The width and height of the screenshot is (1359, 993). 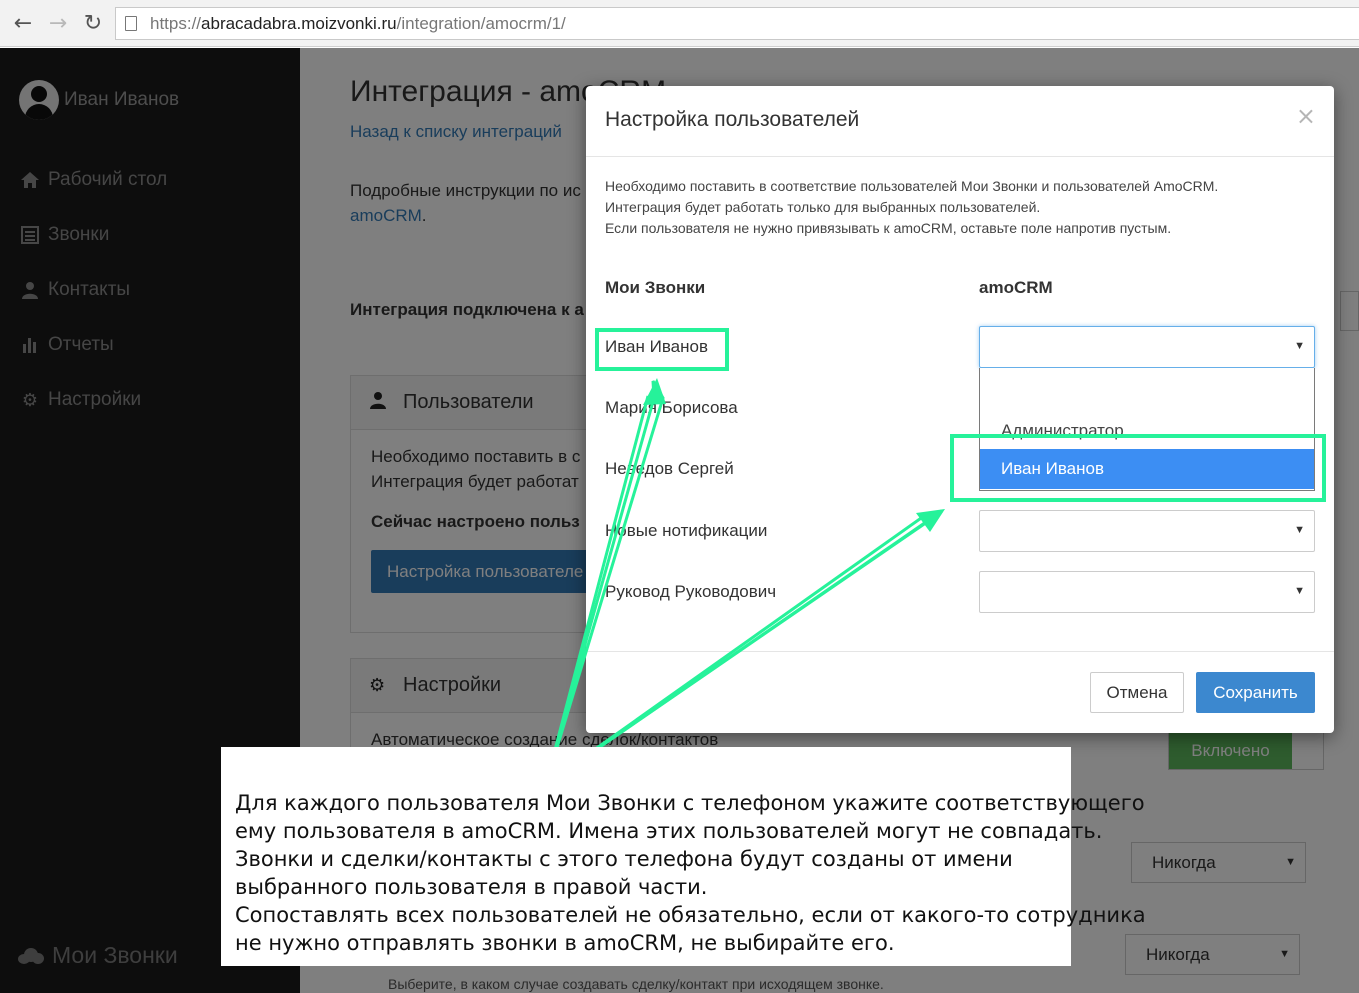 I want to click on close-icon: ×, so click(x=1306, y=116).